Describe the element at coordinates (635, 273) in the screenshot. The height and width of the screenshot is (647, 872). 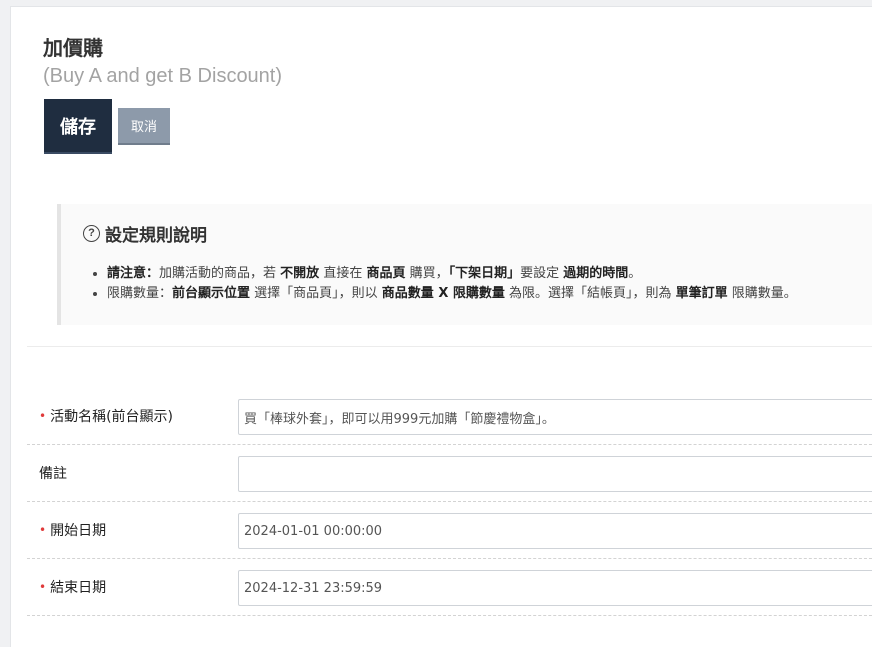
I see `notice-text: 。` at that location.